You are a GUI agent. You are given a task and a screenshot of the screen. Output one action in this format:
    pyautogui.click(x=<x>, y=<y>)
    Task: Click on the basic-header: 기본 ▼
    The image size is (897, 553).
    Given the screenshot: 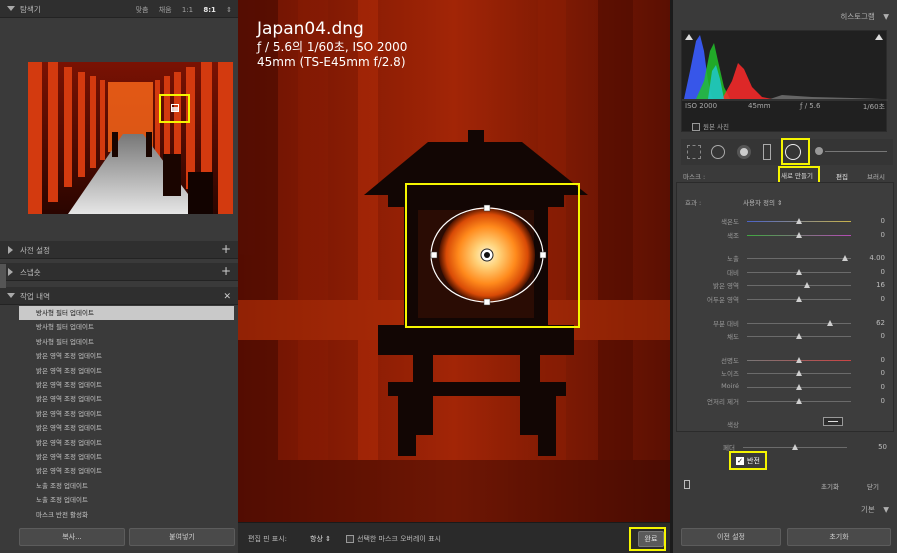 What is the action you would take?
    pyautogui.click(x=875, y=509)
    